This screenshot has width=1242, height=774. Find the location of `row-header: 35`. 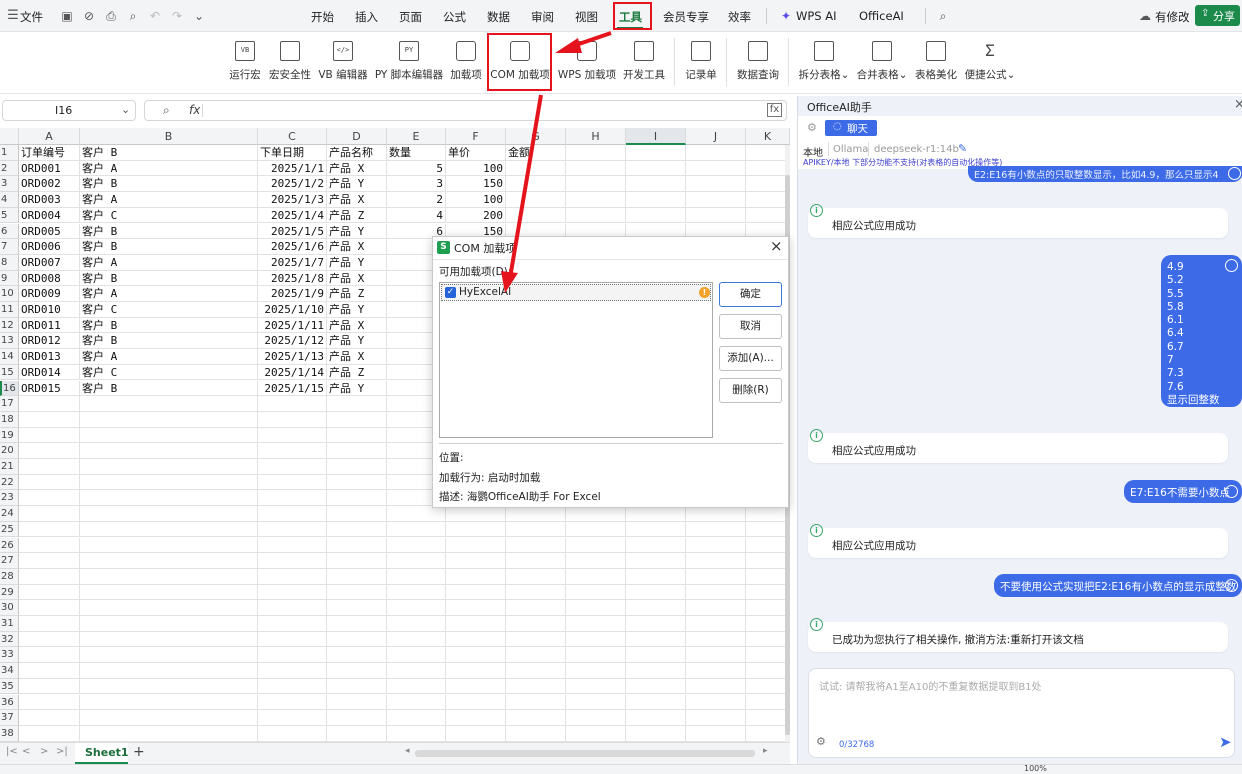

row-header: 35 is located at coordinates (9, 686).